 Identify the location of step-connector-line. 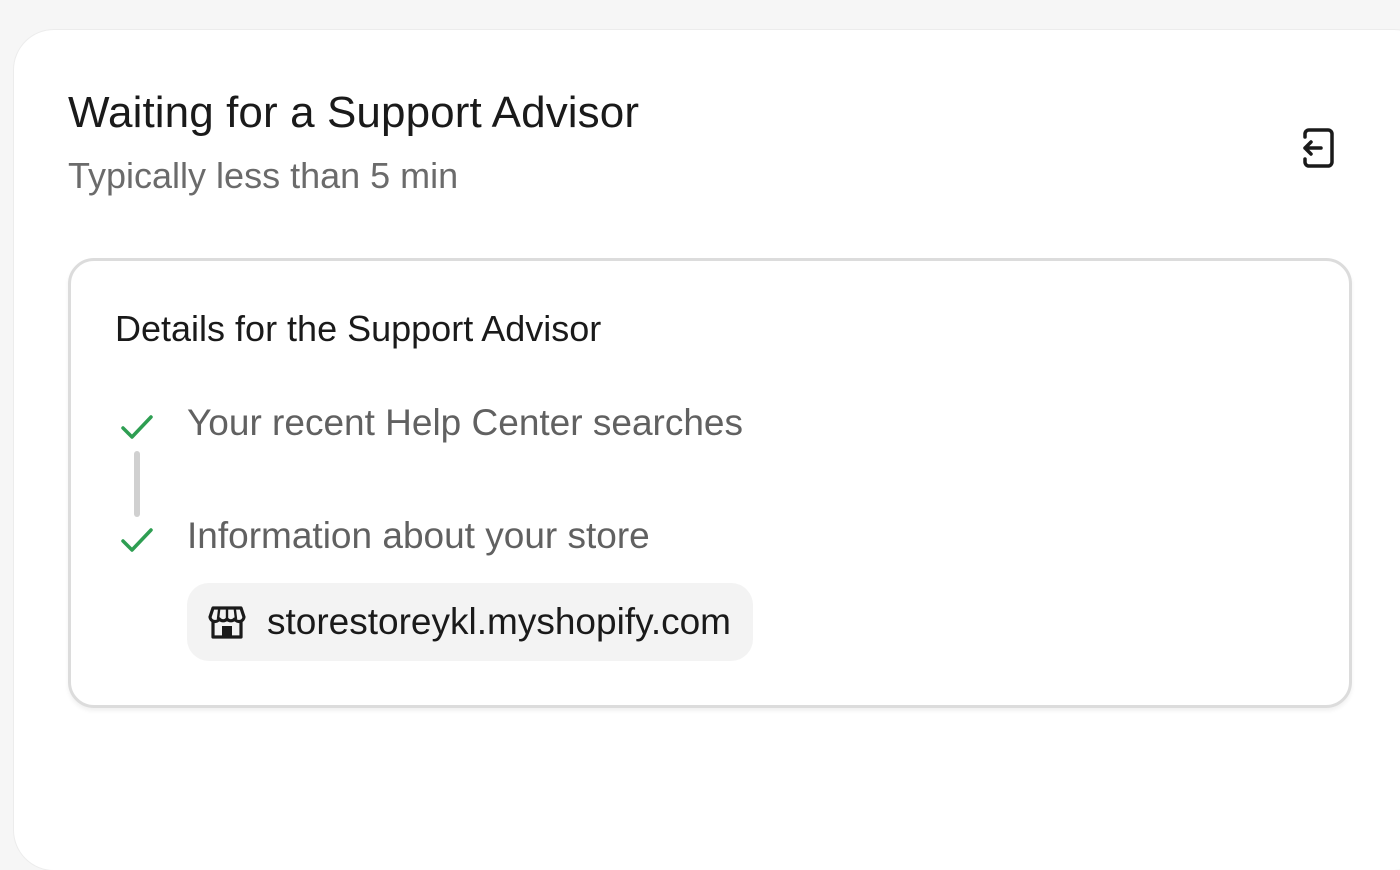
(137, 484).